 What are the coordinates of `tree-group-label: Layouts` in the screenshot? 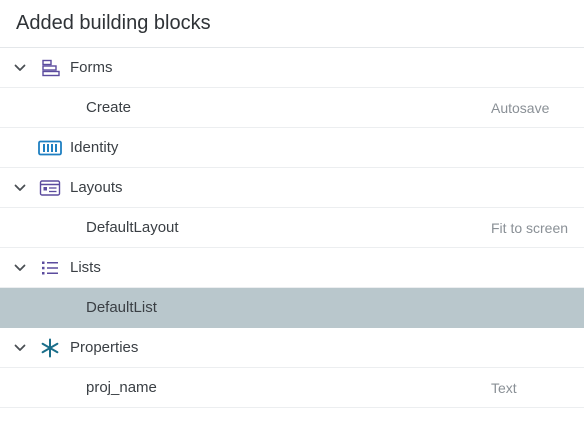 It's located at (96, 187).